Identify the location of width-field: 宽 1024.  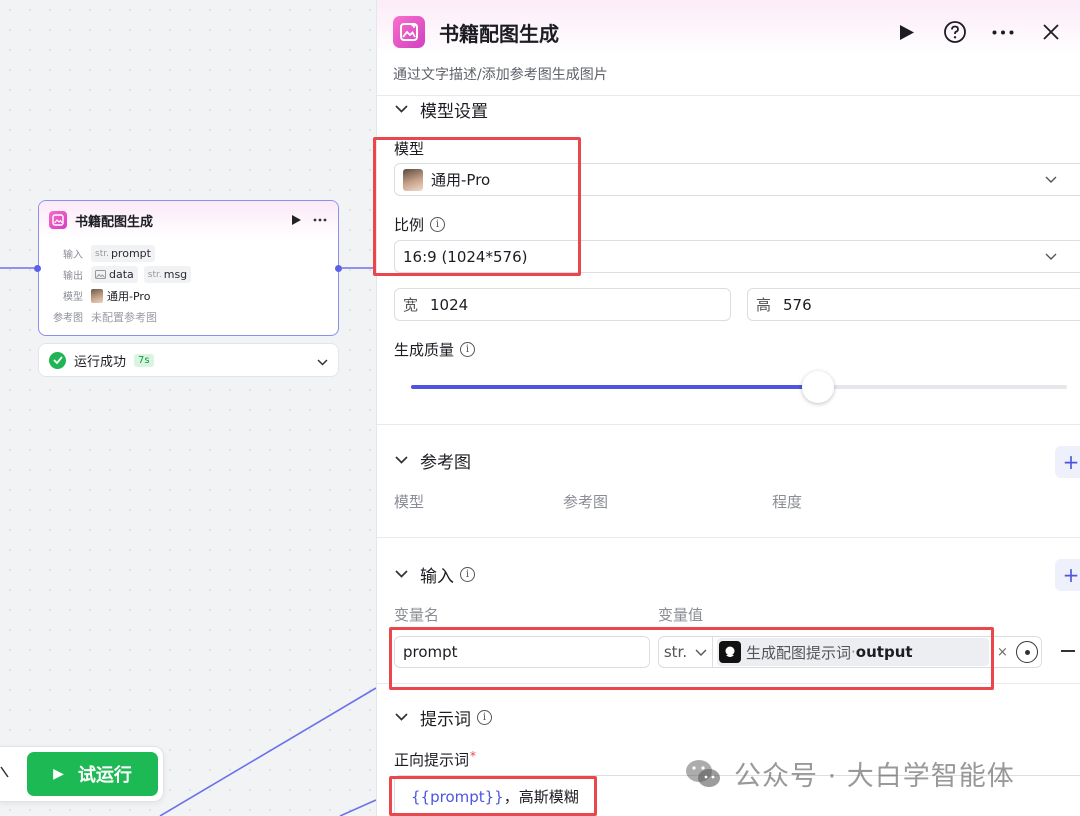
(562, 304).